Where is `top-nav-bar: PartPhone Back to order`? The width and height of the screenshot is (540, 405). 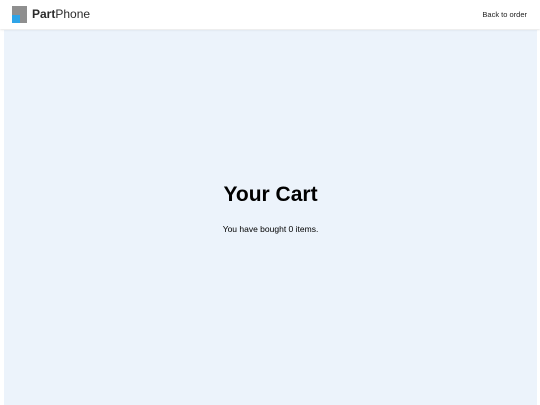 top-nav-bar: PartPhone Back to order is located at coordinates (270, 14).